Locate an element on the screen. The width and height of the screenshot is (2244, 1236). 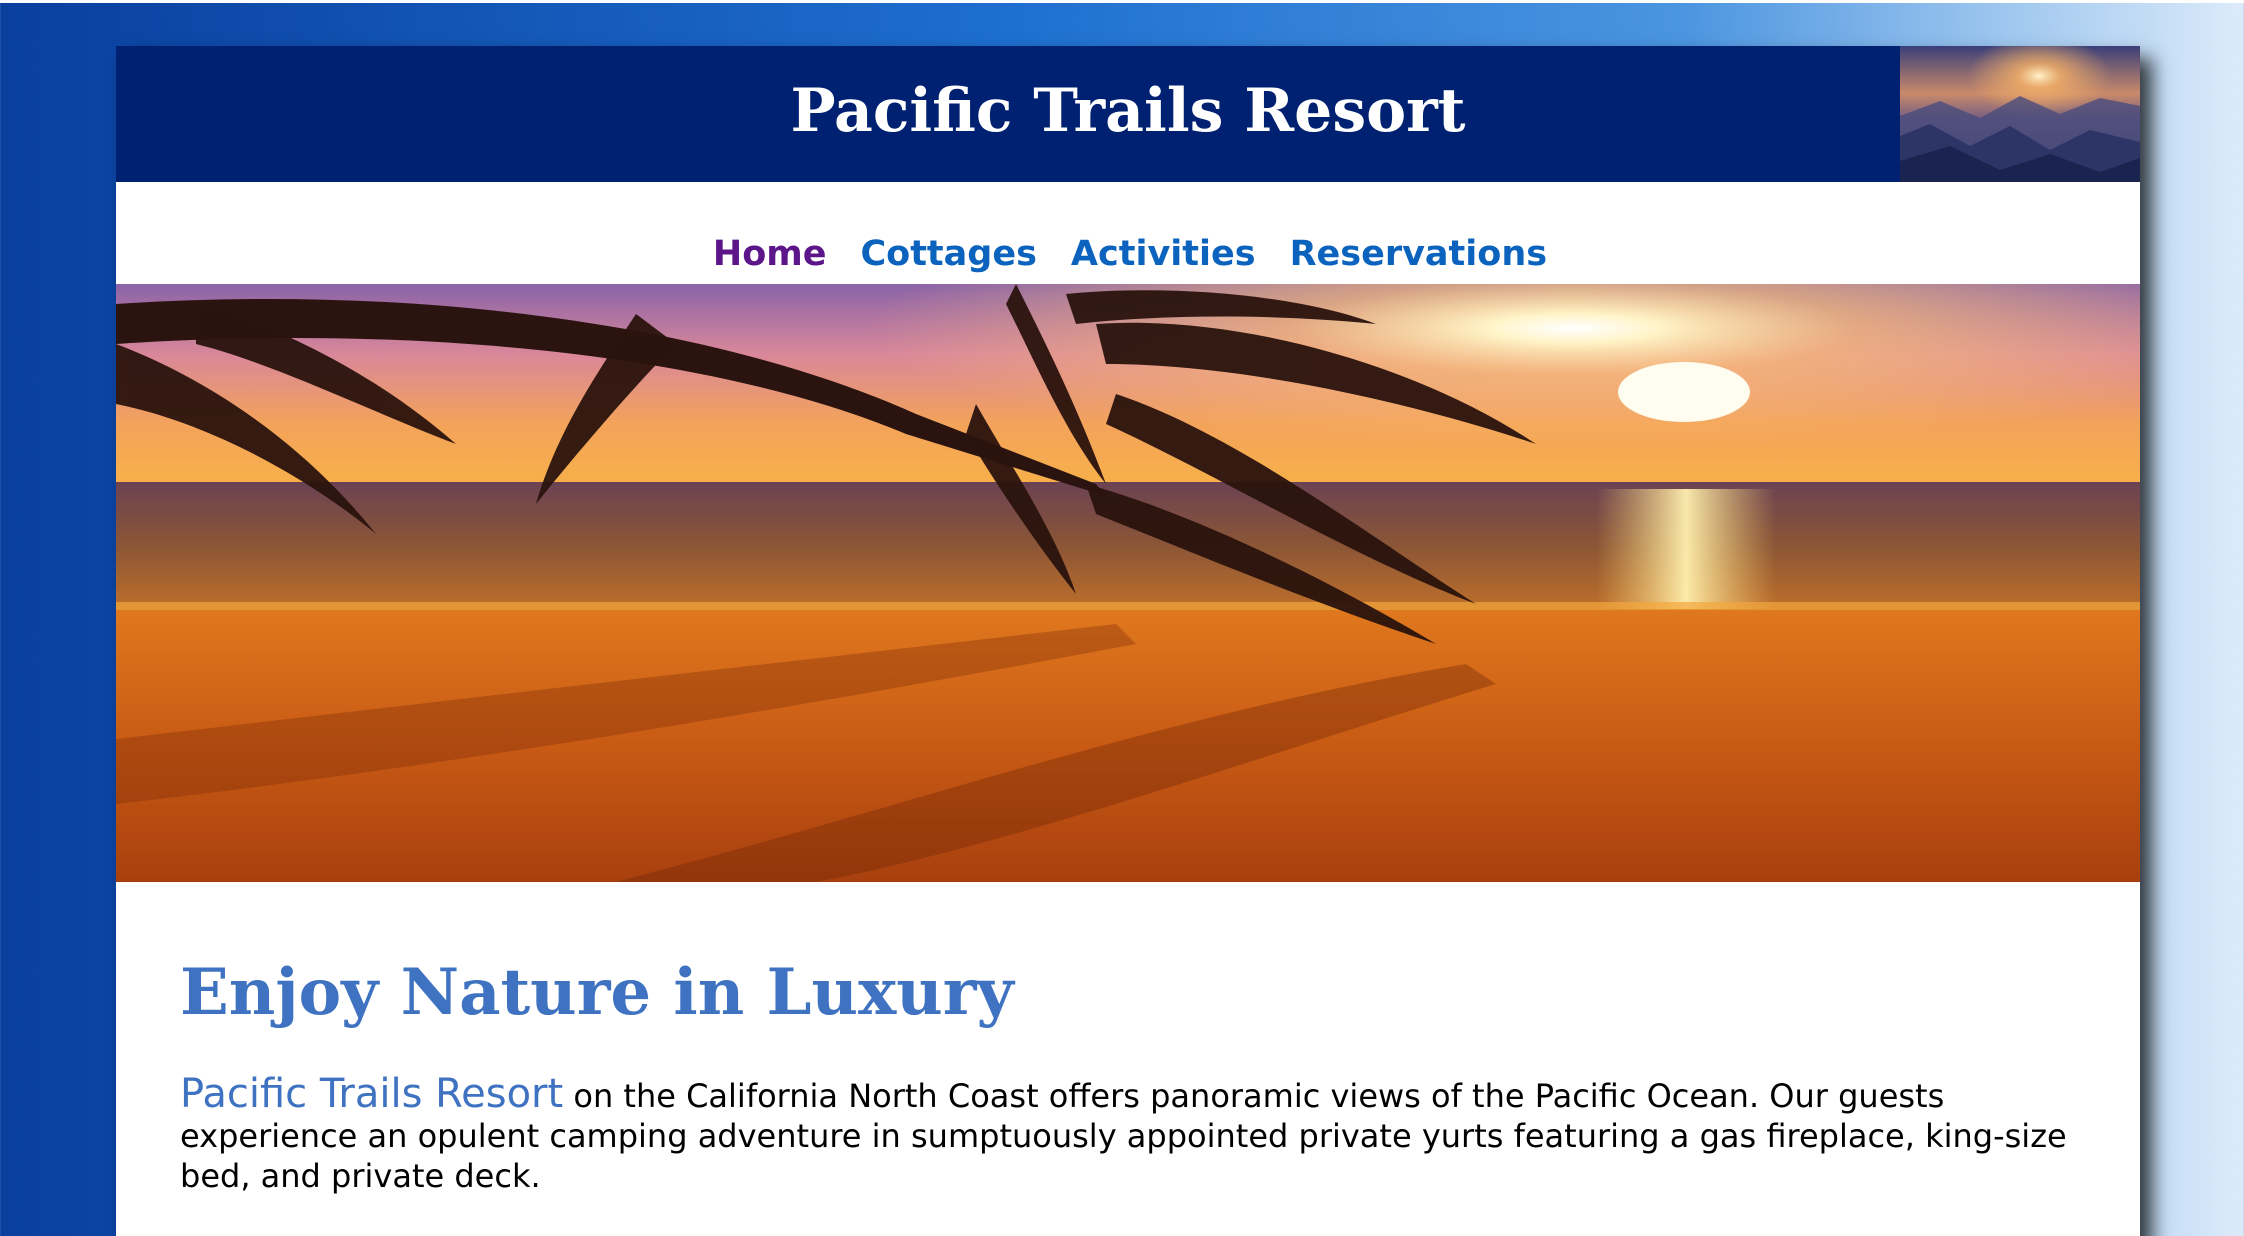
nav-list: Home Cottages Activities Reservations is located at coordinates (1128, 254).